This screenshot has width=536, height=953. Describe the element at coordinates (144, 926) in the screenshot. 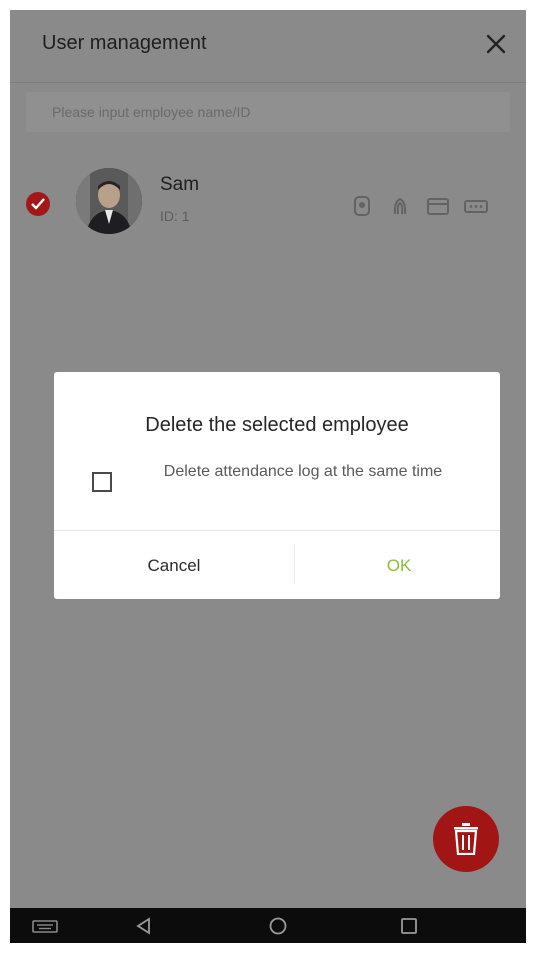

I see `back-icon` at that location.